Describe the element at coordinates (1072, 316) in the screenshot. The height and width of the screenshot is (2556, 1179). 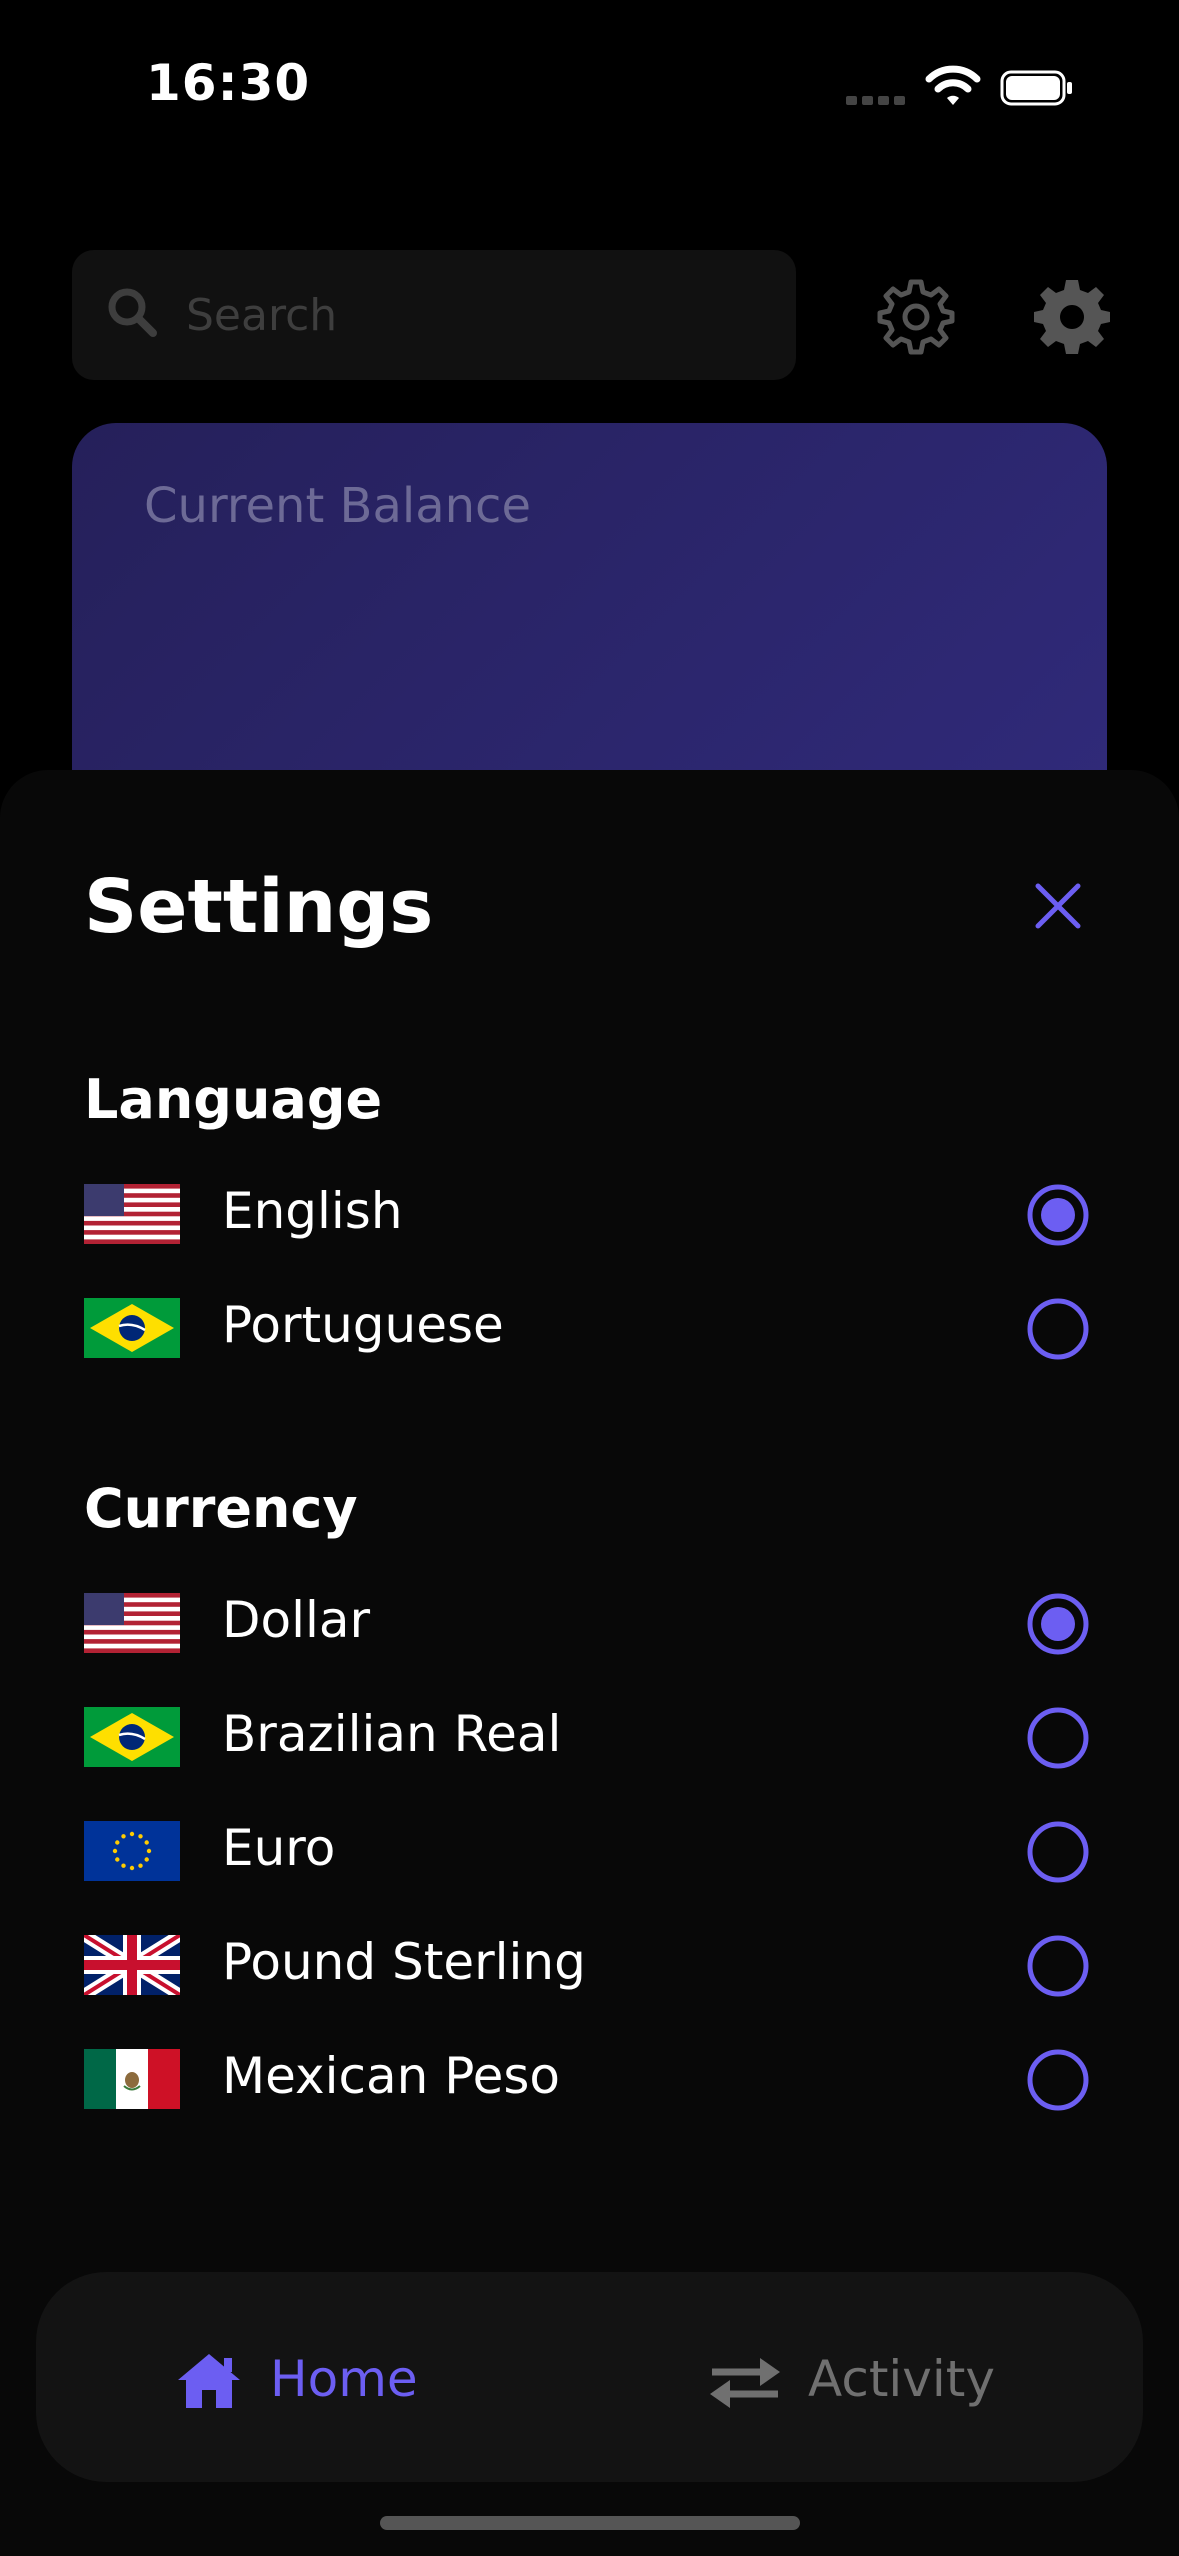
I see `settings-filled-icon` at that location.